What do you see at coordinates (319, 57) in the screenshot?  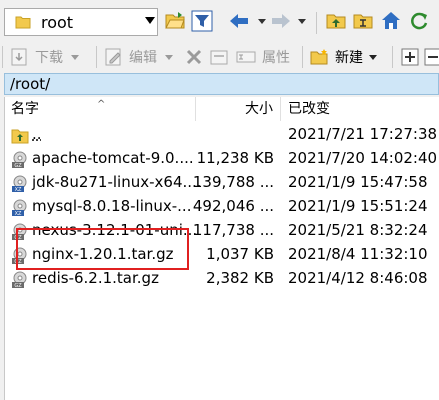 I see `new-icon` at bounding box center [319, 57].